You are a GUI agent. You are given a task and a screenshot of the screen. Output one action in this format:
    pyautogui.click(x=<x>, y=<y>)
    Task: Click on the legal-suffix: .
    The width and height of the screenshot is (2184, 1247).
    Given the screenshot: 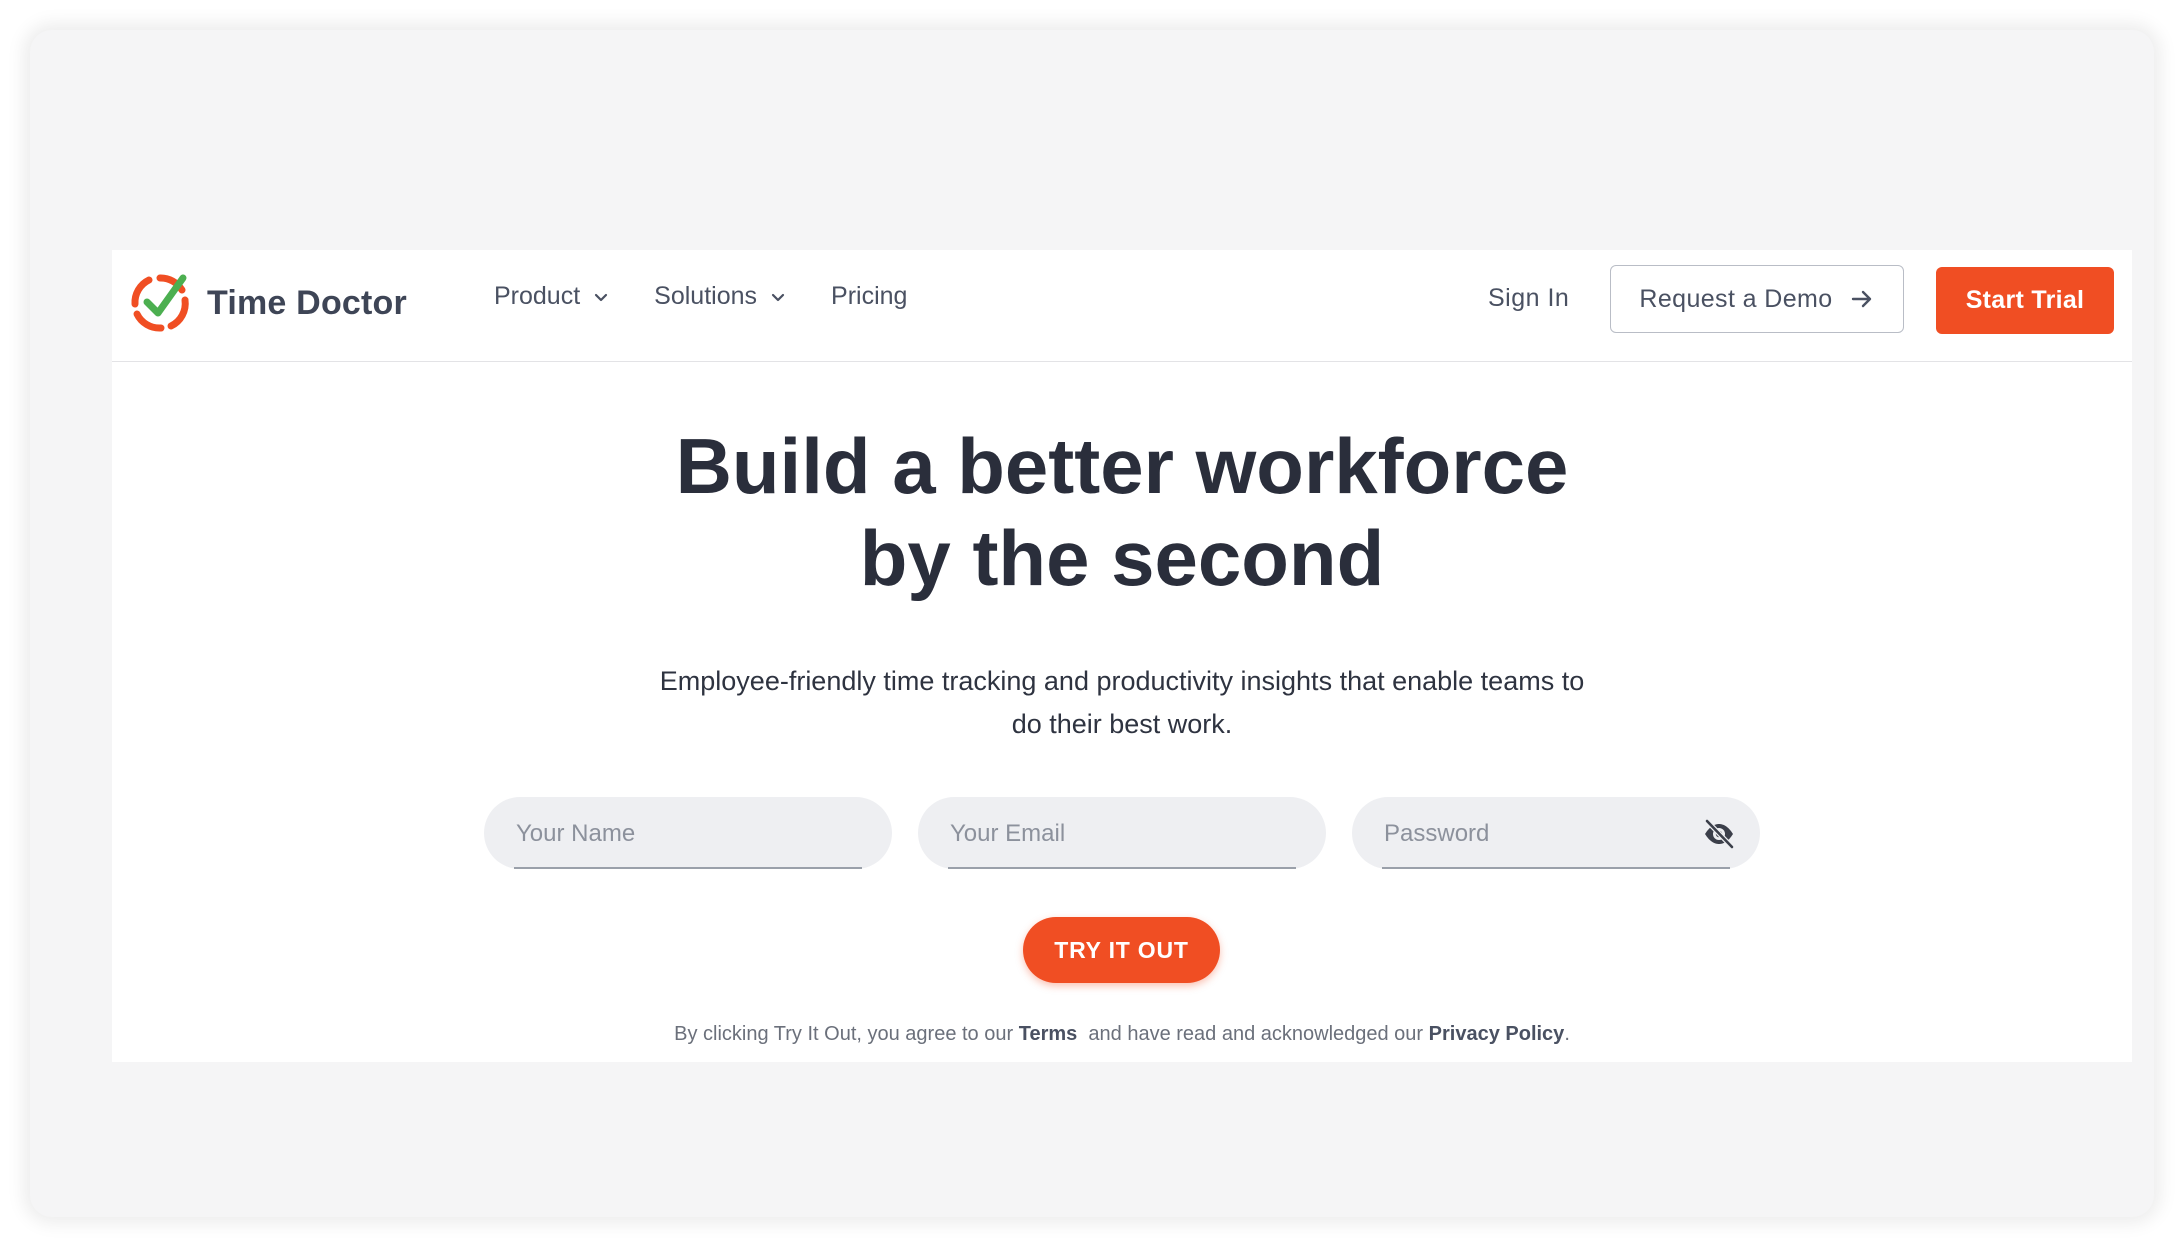 What is the action you would take?
    pyautogui.click(x=1567, y=1034)
    